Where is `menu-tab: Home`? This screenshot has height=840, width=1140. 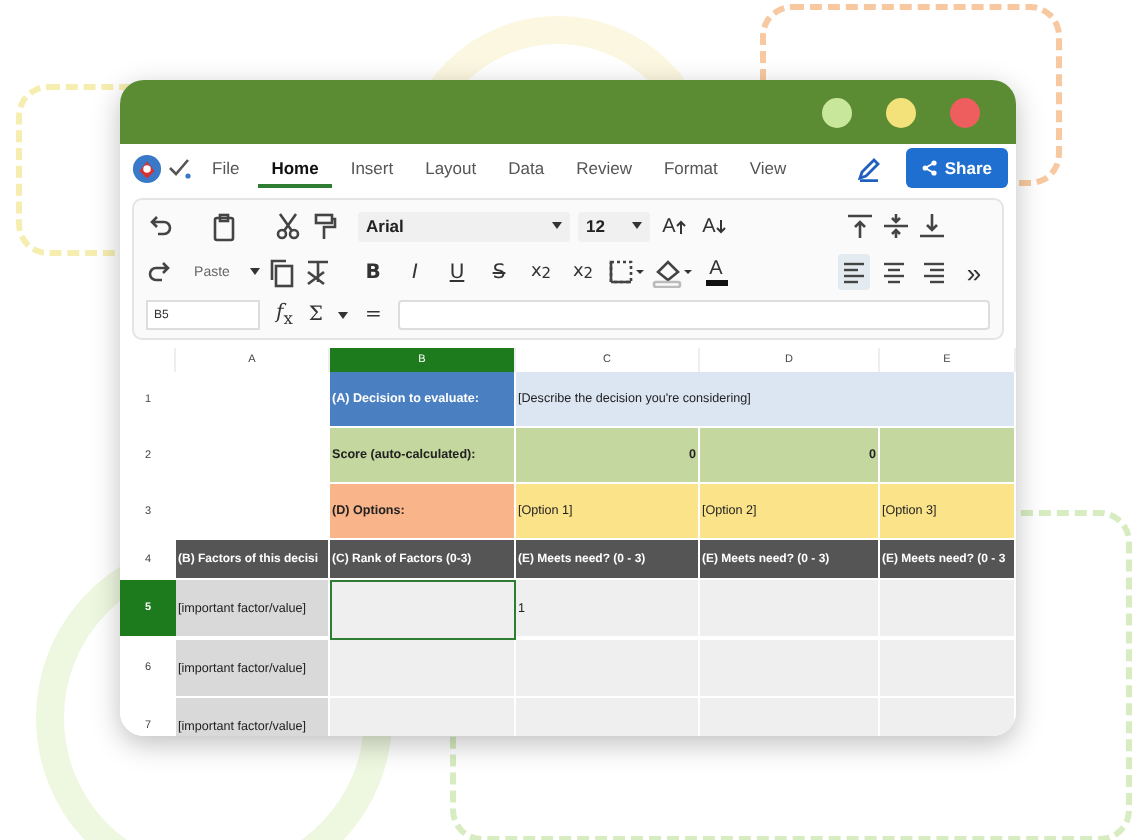
menu-tab: Home is located at coordinates (295, 168).